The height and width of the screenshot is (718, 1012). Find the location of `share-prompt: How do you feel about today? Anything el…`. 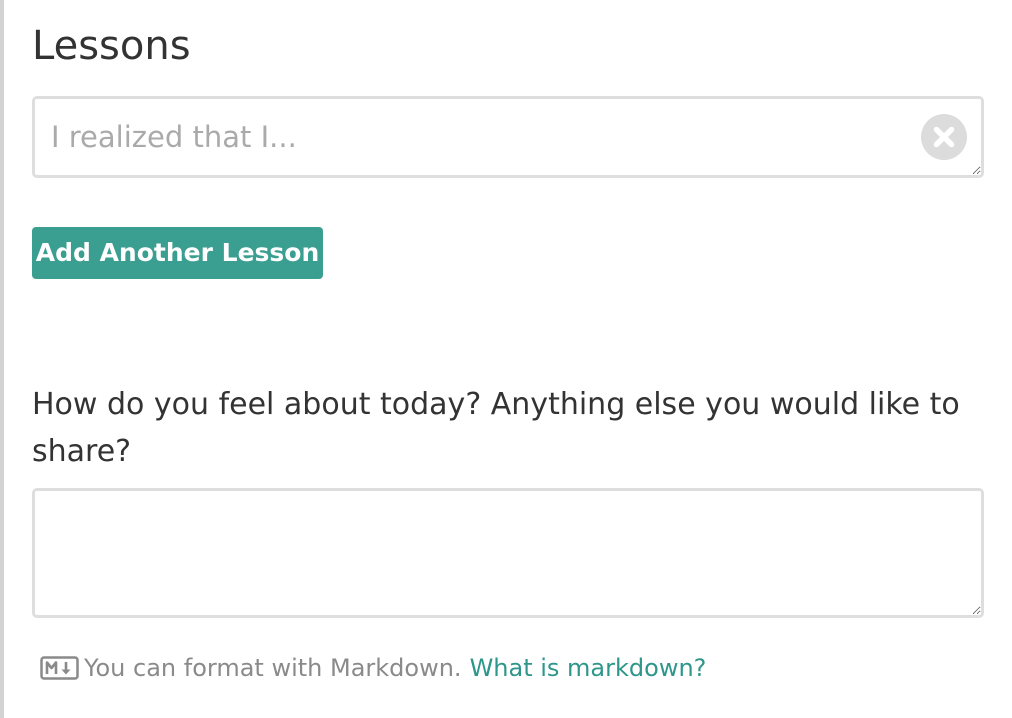

share-prompt: How do you feel about today? Anything el… is located at coordinates (496, 428).